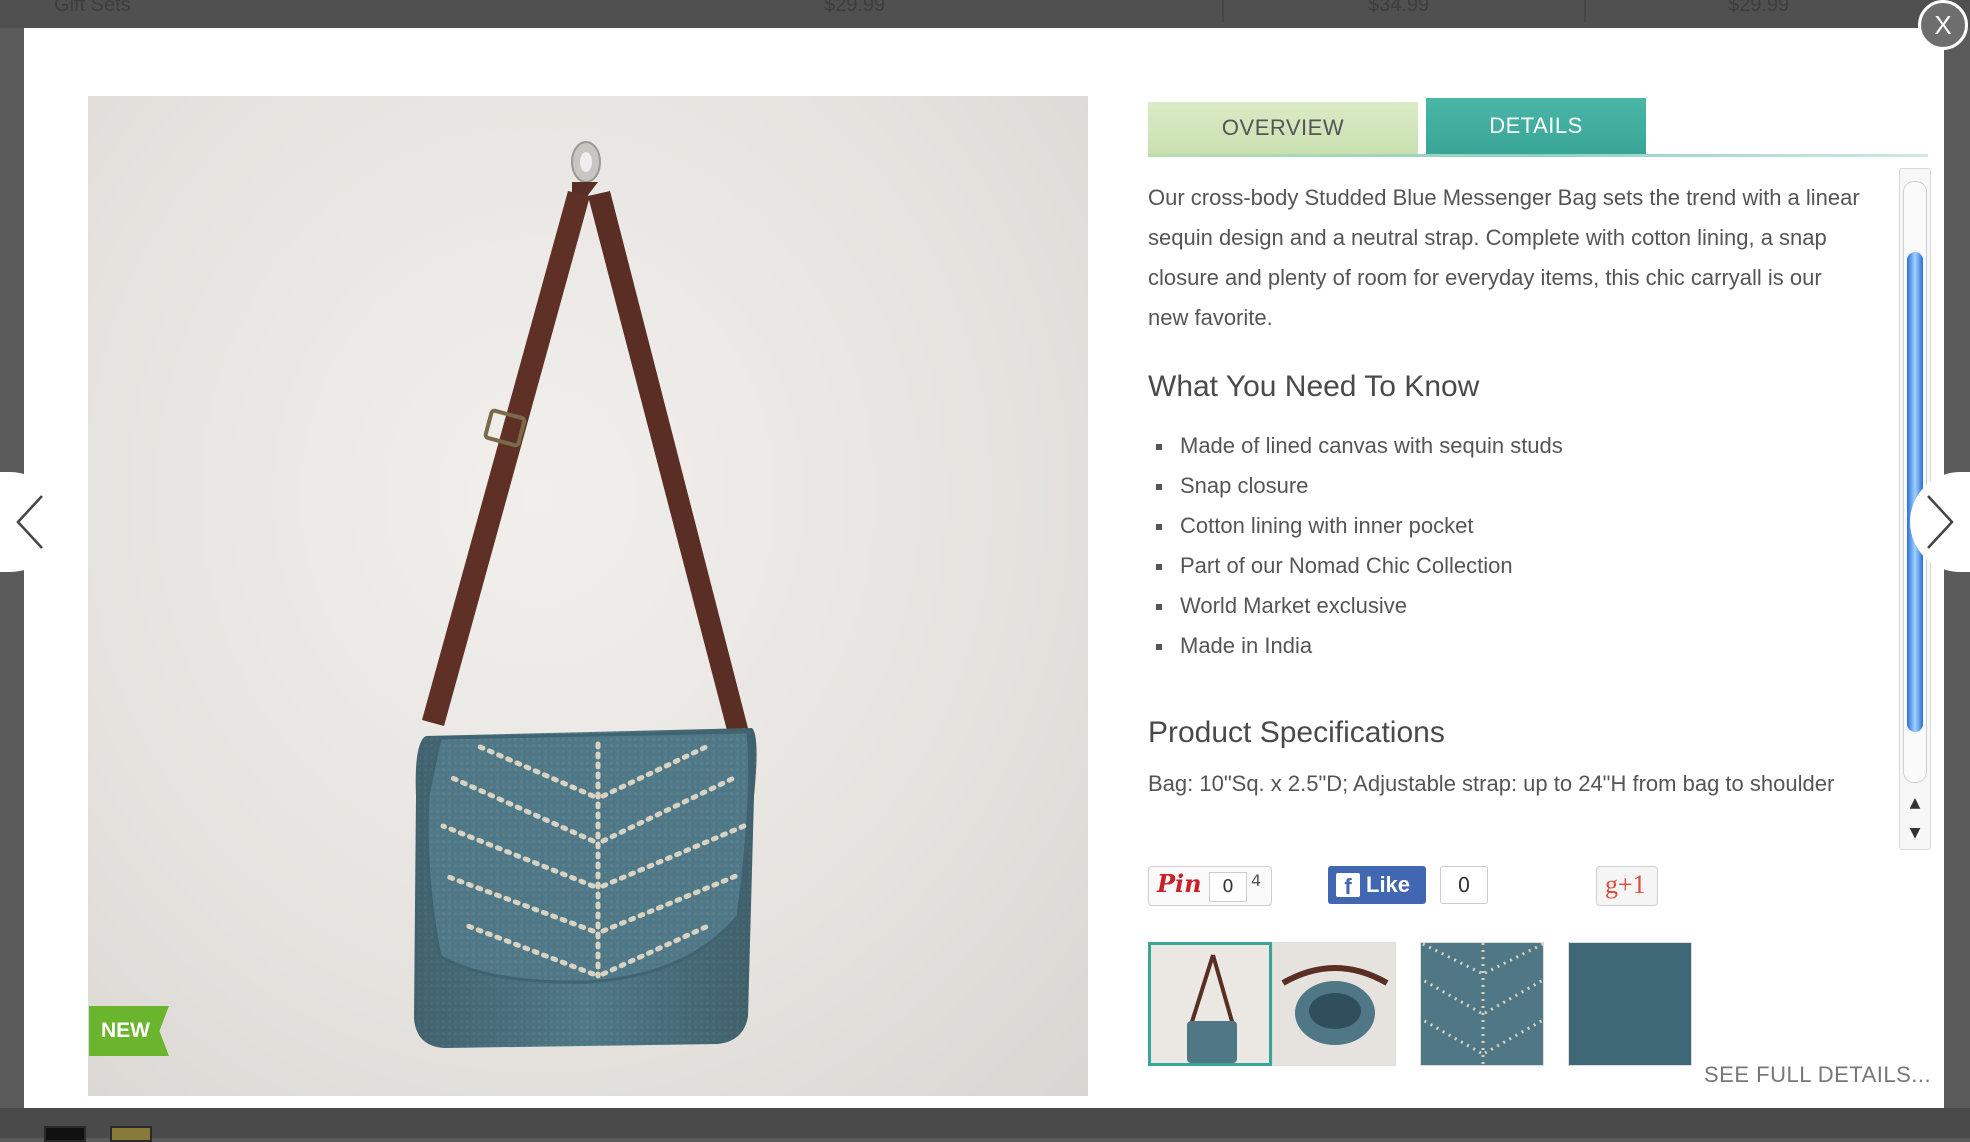 The width and height of the screenshot is (1970, 1142). I want to click on tab-overview: OVERVIEW, so click(1283, 128).